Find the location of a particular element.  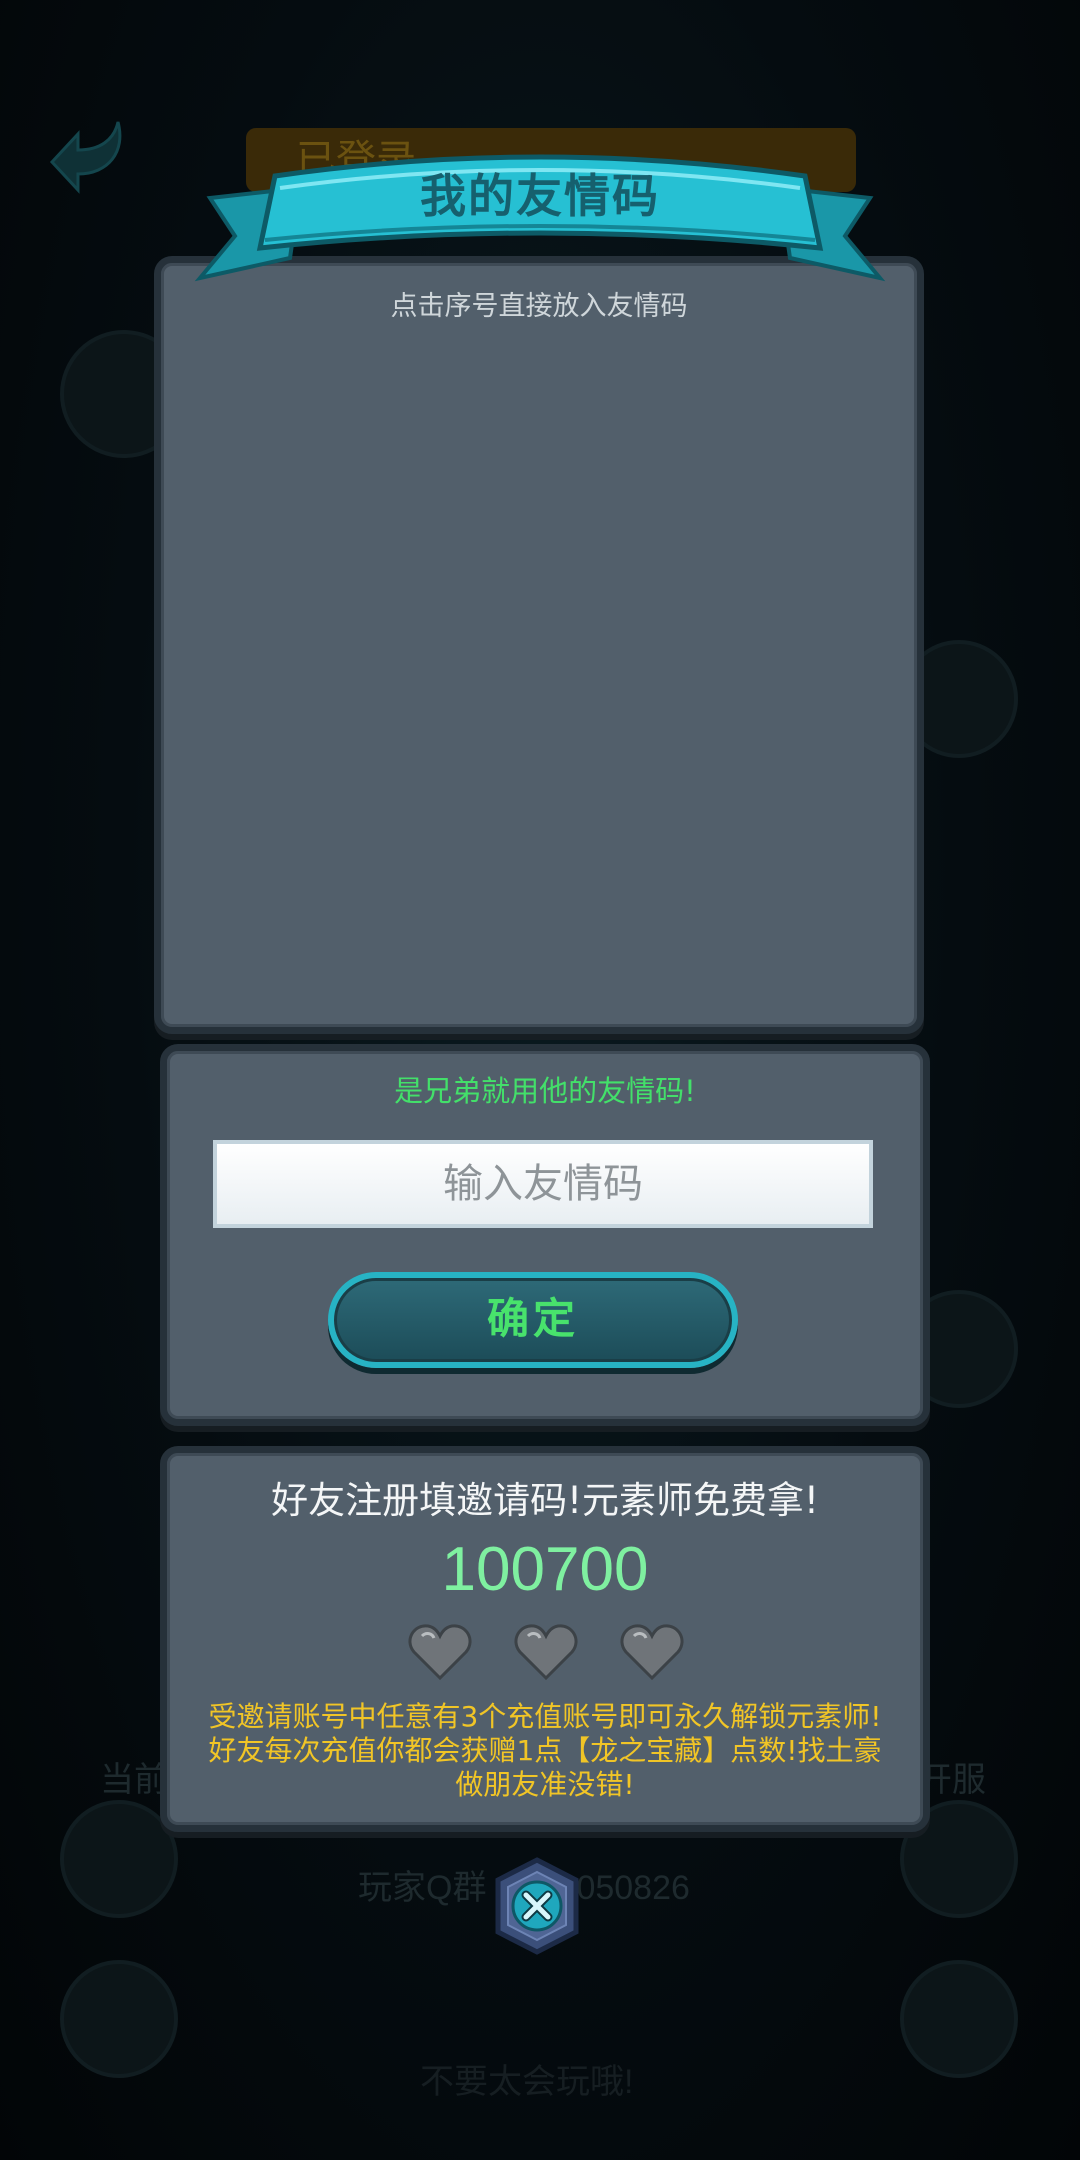

back-arrow-icon is located at coordinates (93, 157).